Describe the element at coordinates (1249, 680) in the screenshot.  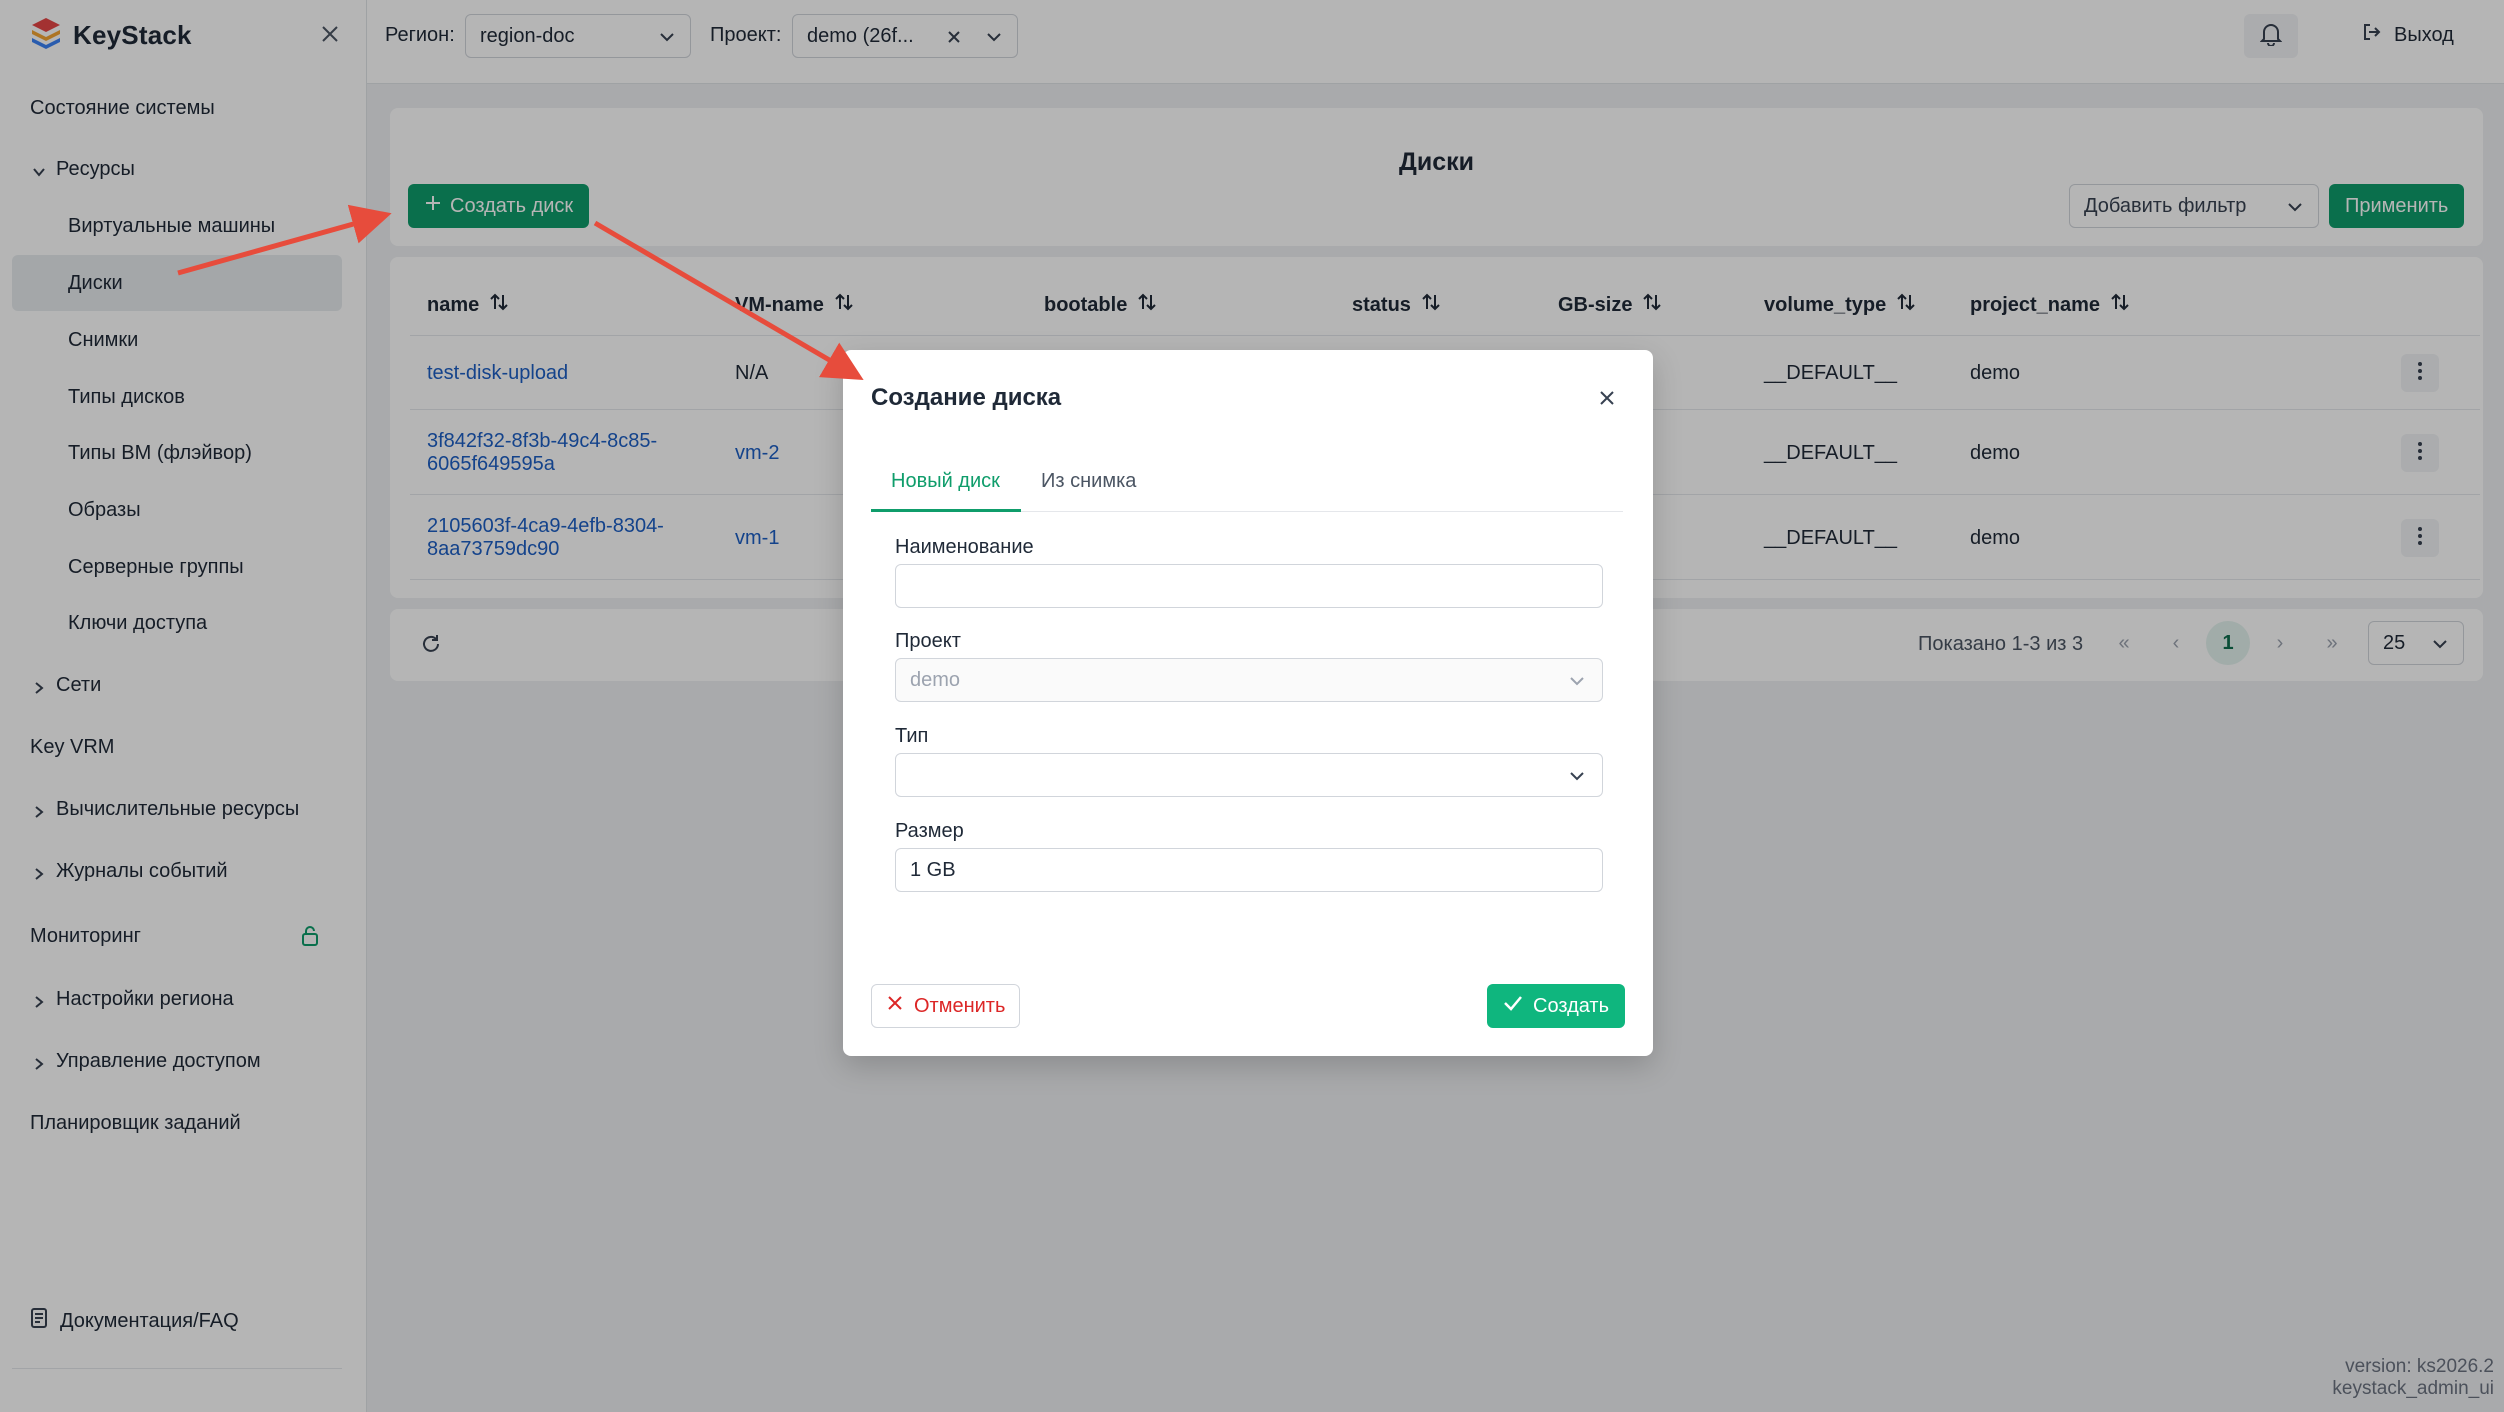
I see `project-select: demo` at that location.